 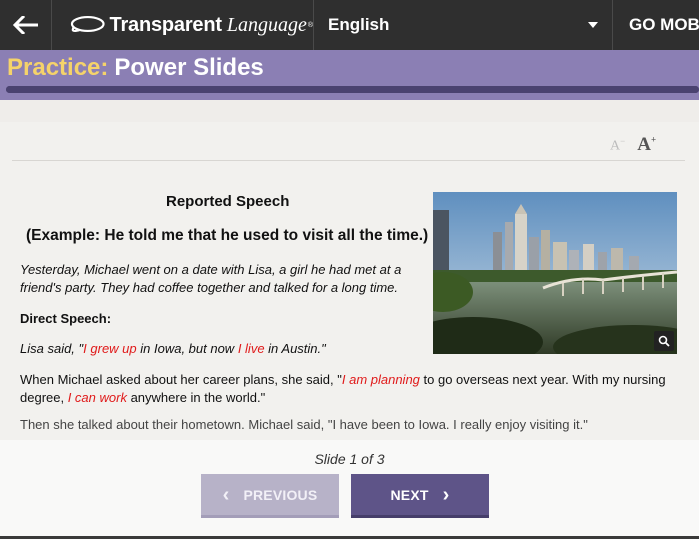 I want to click on language-dropdown: English, so click(x=463, y=25).